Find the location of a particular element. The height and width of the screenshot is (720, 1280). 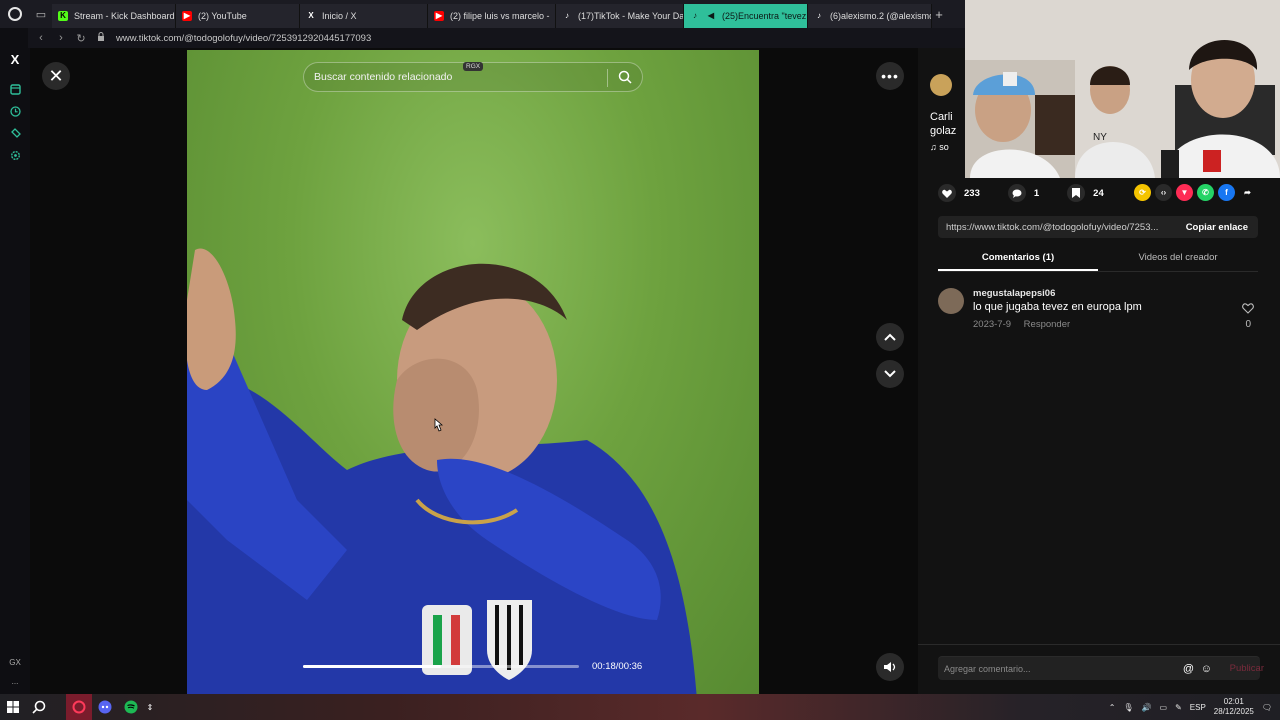

rgx-badge: RGX is located at coordinates (473, 66).